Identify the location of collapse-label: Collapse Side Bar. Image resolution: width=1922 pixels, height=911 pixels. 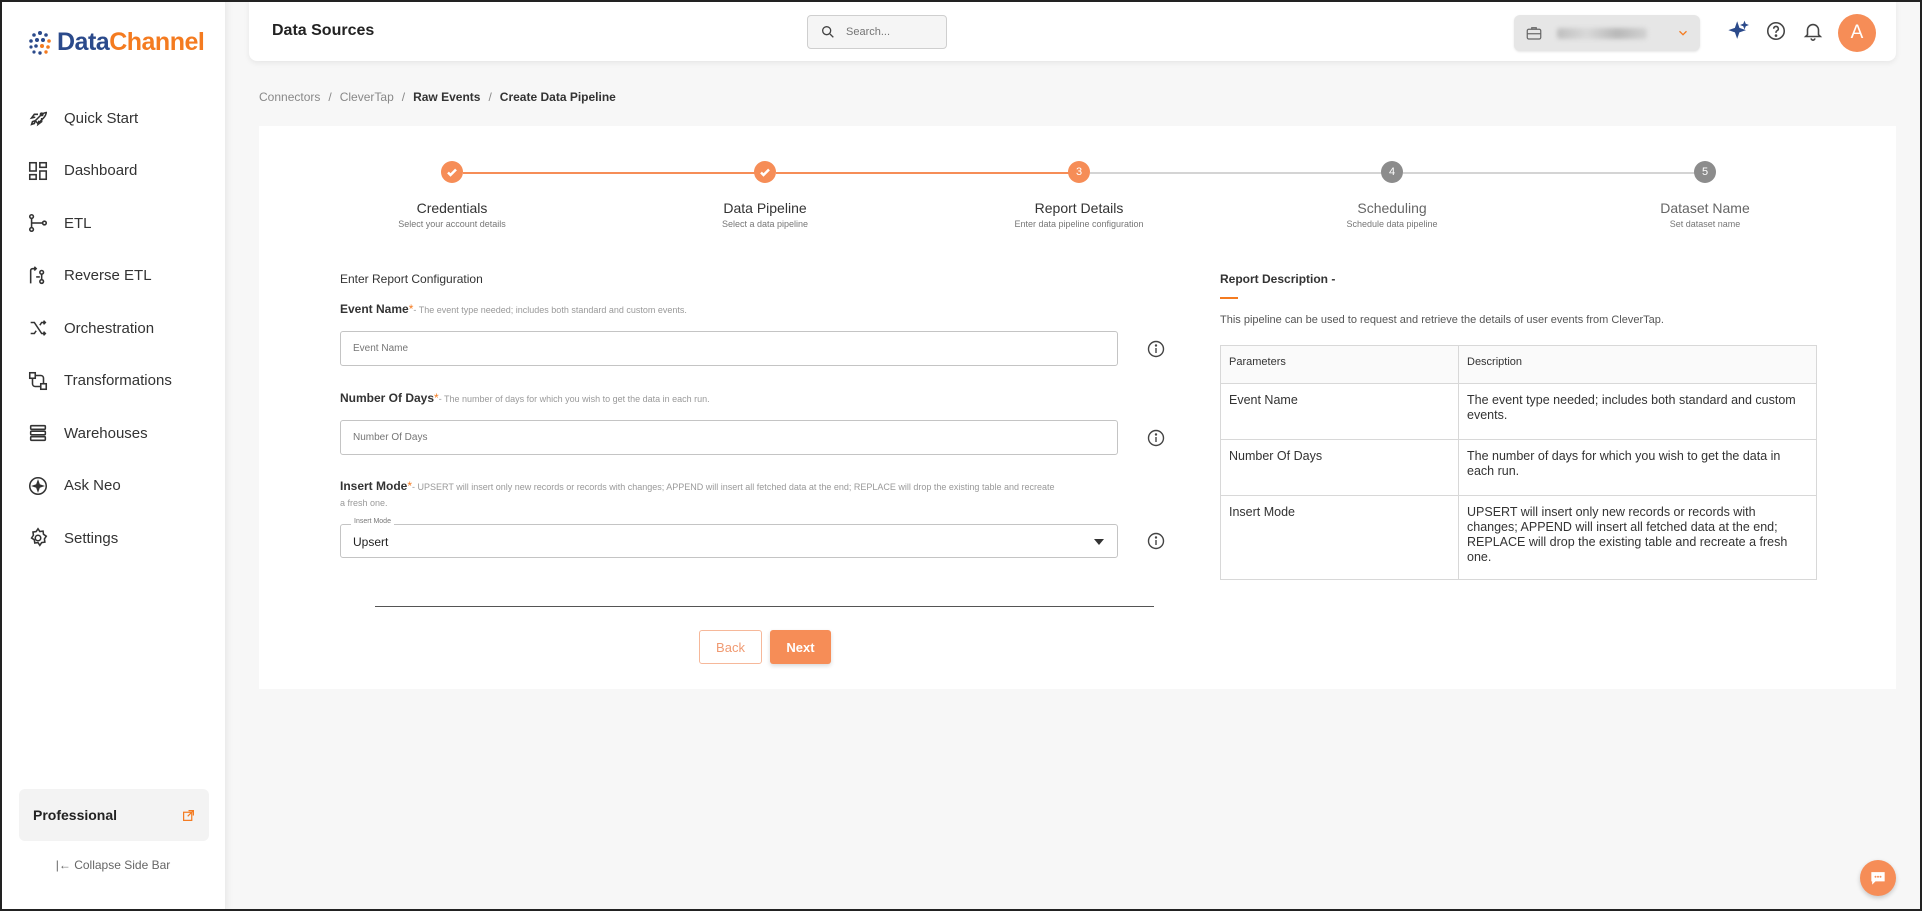
(122, 865).